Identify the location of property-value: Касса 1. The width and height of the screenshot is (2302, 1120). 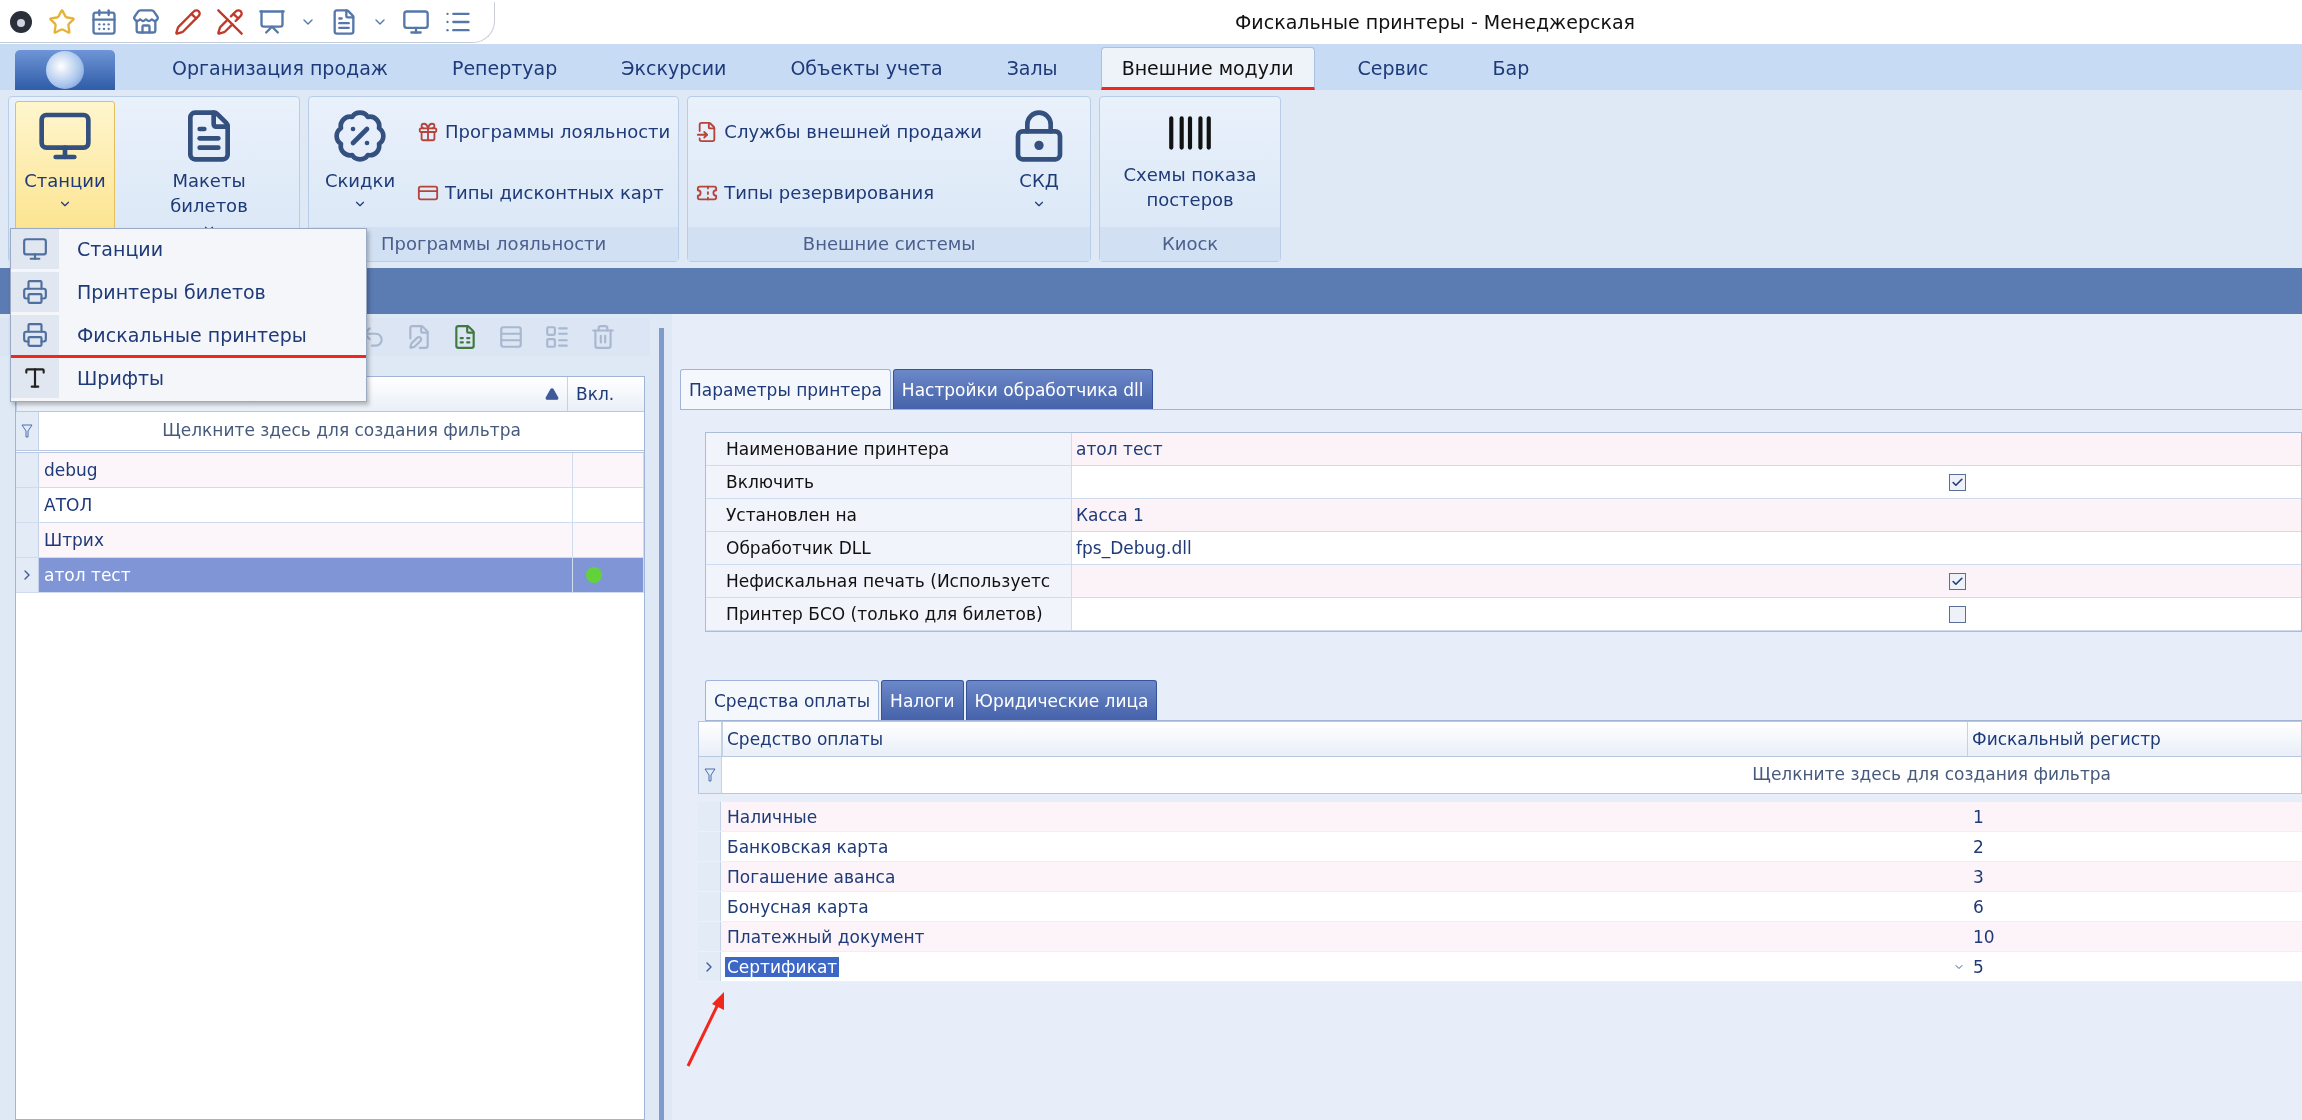
(1686, 515).